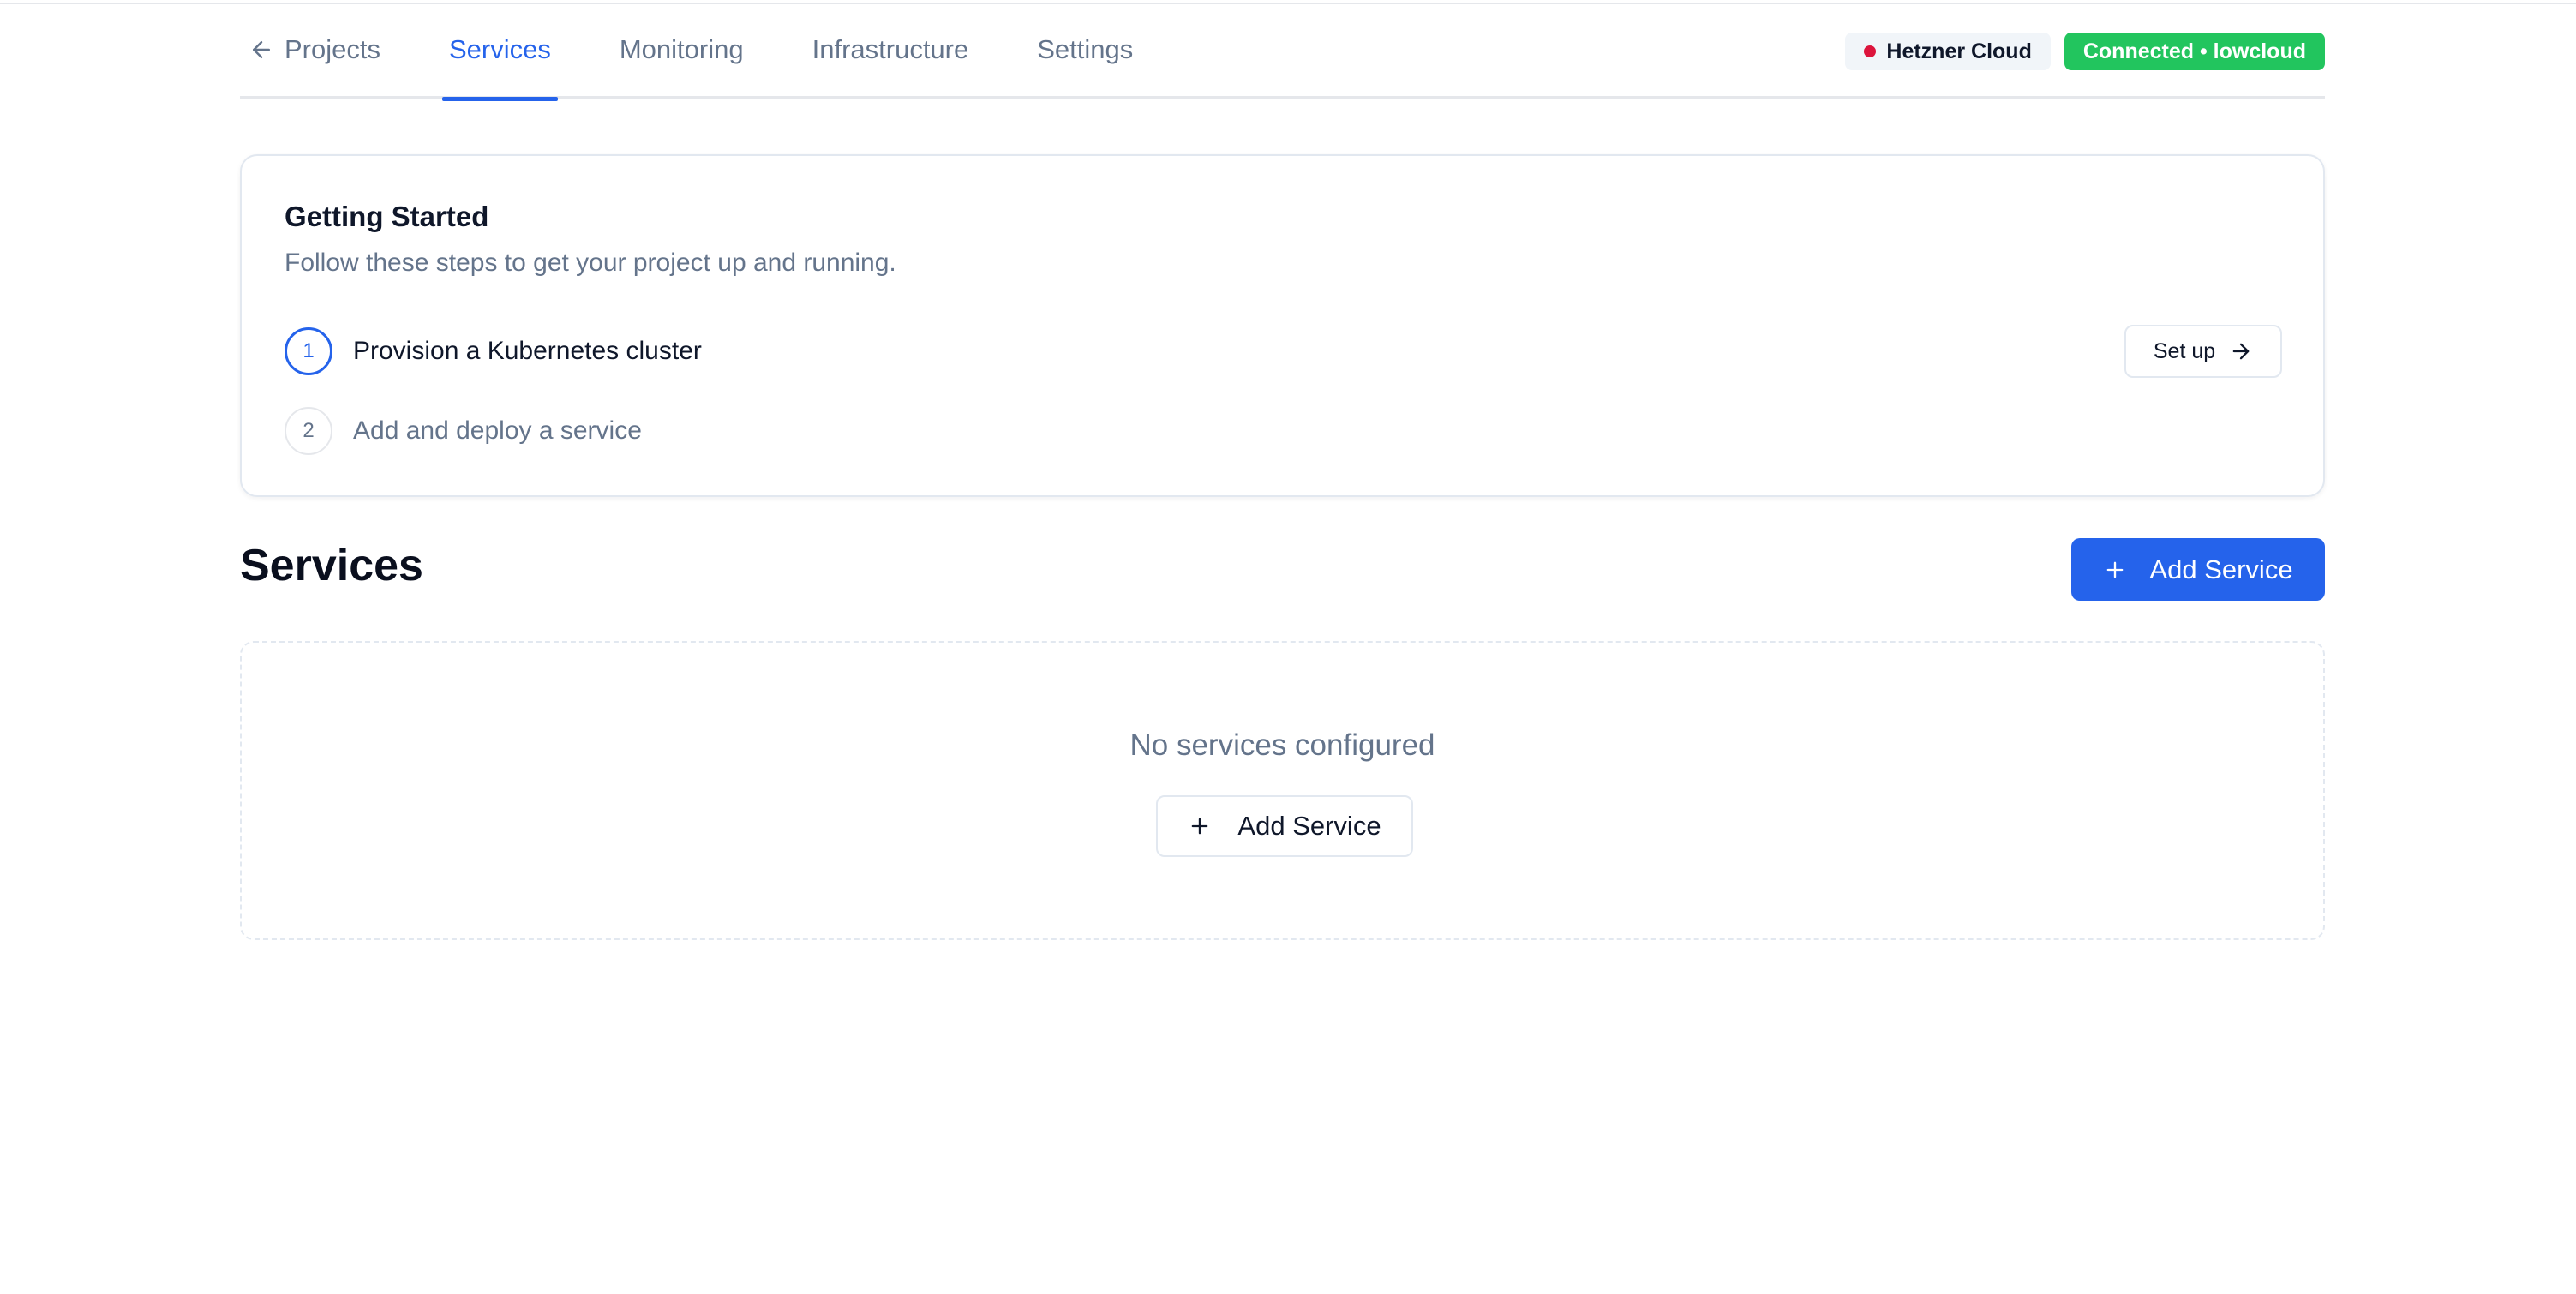  What do you see at coordinates (387, 216) in the screenshot?
I see `getting-started-title: Getting Started` at bounding box center [387, 216].